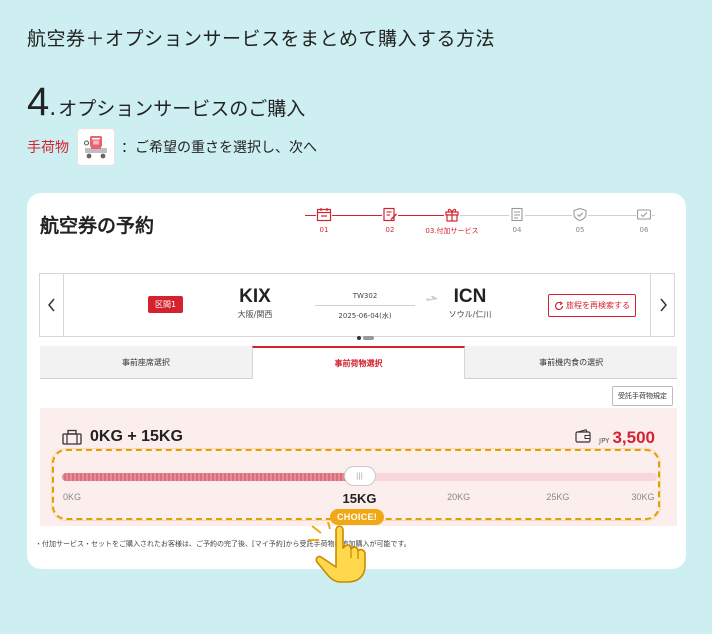 The height and width of the screenshot is (634, 712). I want to click on baggage-weight-summary: 0KG + 15KG, so click(136, 436).